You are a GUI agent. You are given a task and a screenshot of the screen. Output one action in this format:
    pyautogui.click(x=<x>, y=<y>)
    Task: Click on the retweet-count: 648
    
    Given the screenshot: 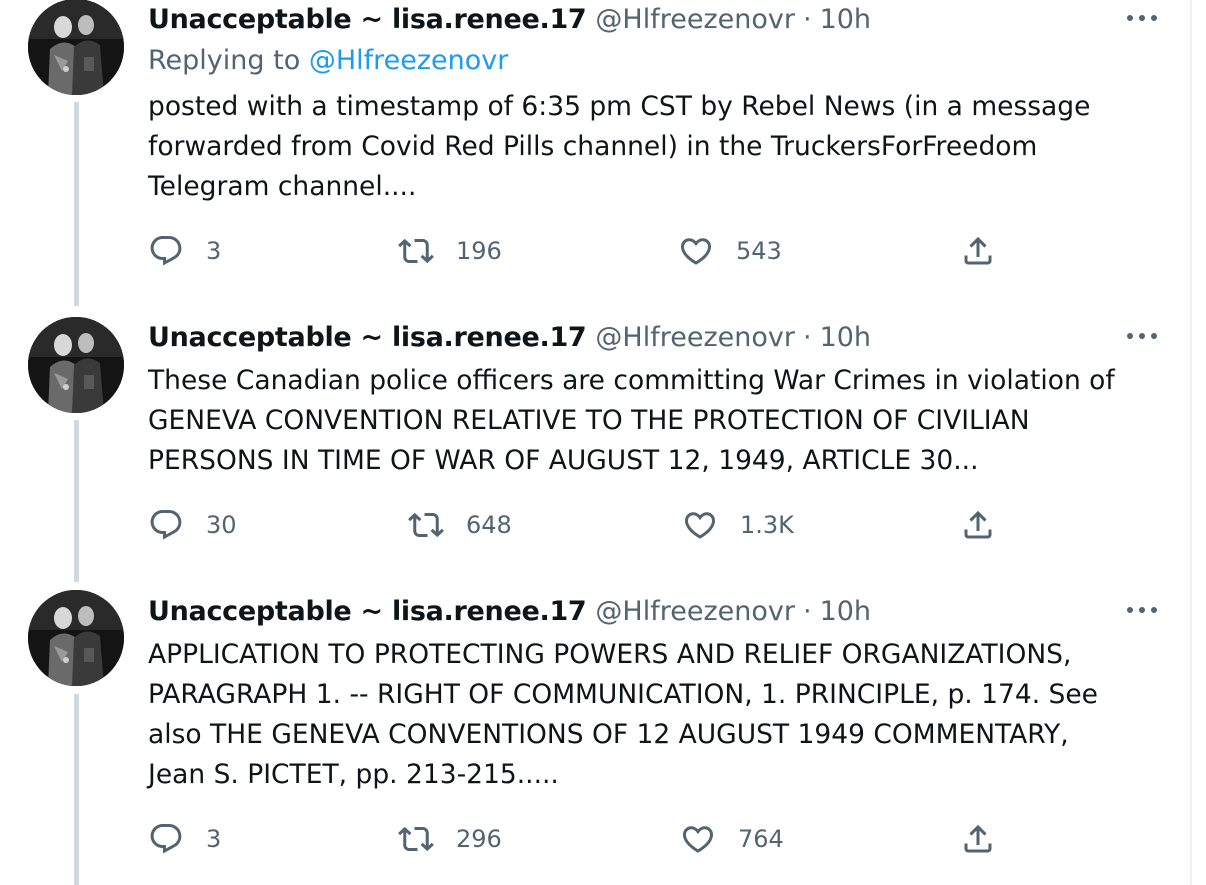 What is the action you would take?
    pyautogui.click(x=489, y=525)
    